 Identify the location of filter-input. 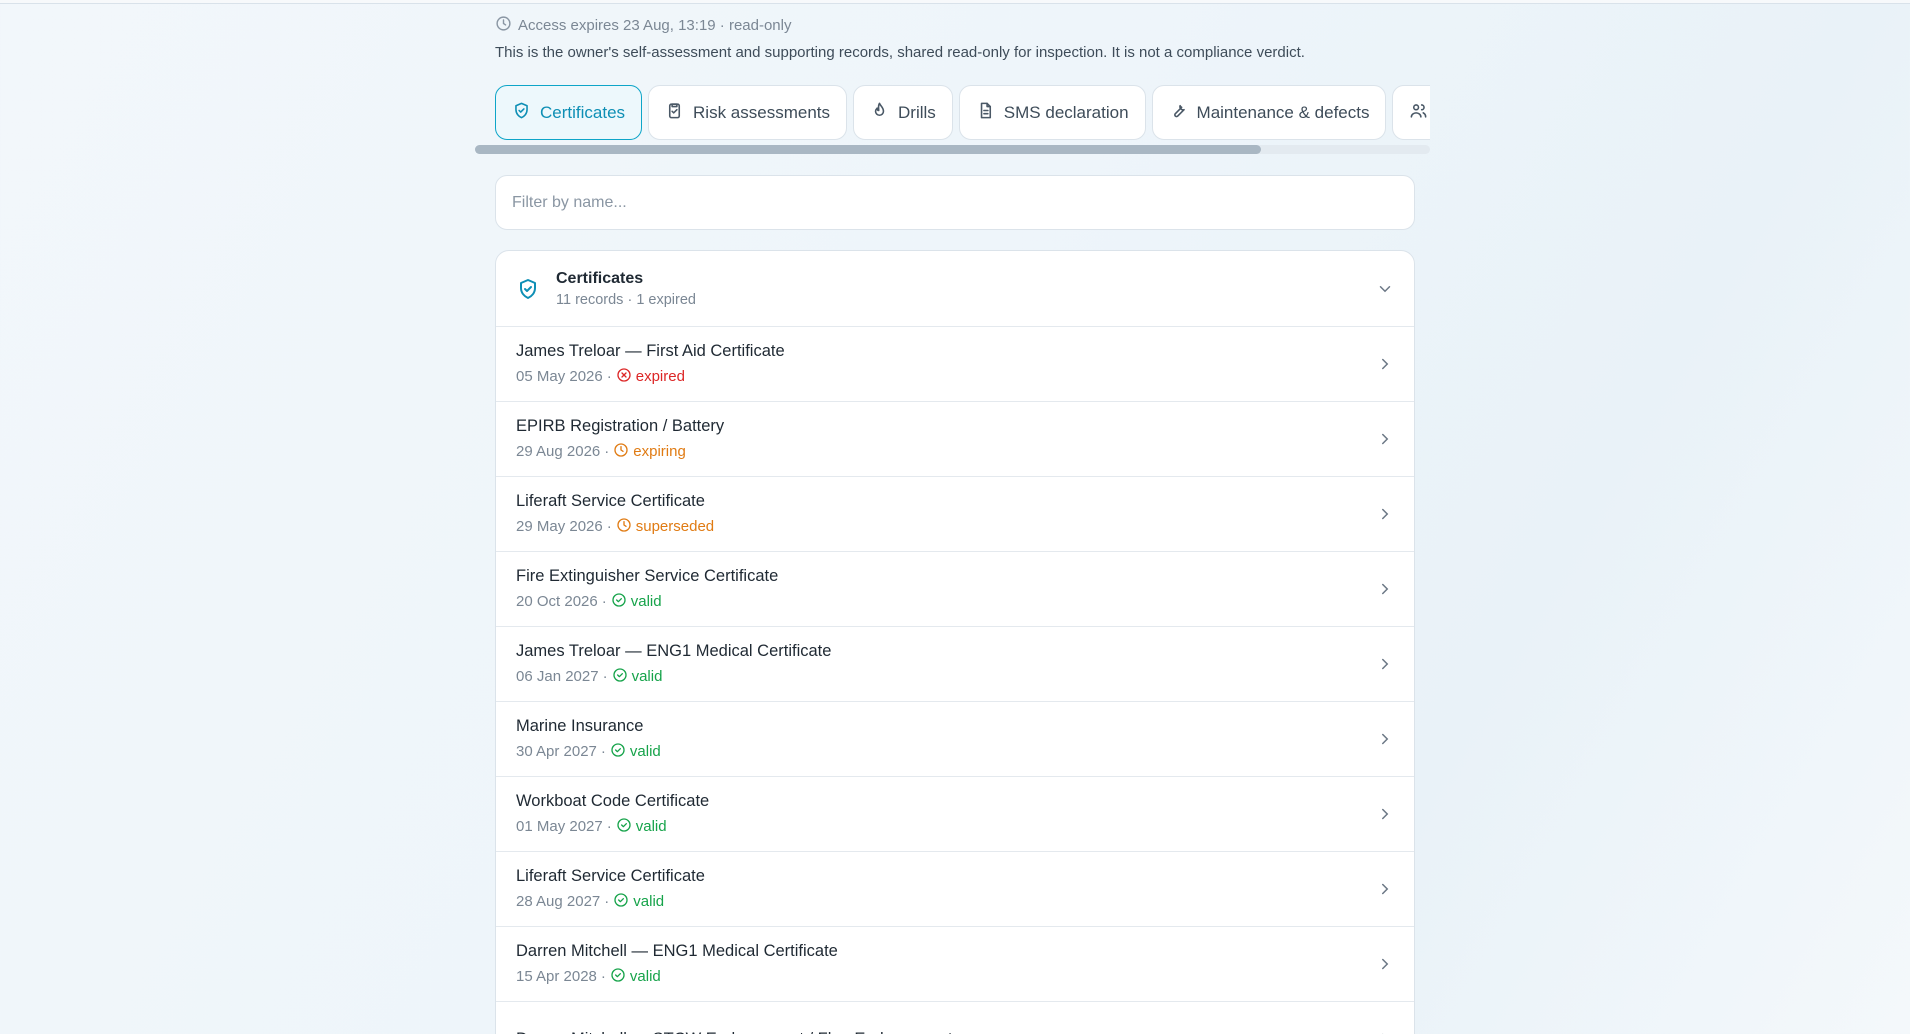
(955, 202).